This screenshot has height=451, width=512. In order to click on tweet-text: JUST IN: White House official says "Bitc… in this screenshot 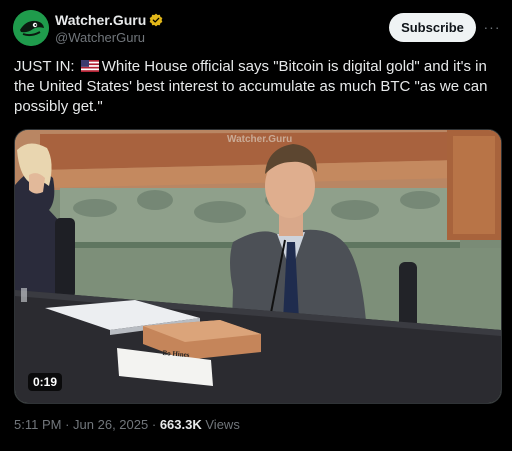, I will do `click(258, 87)`.